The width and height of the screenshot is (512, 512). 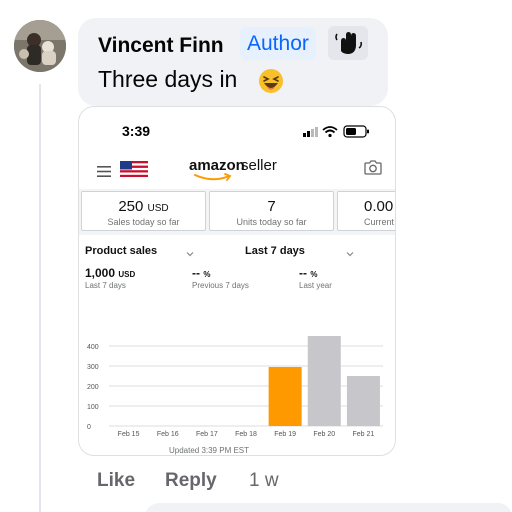 I want to click on metric-value-last-year: -- %, so click(x=308, y=273).